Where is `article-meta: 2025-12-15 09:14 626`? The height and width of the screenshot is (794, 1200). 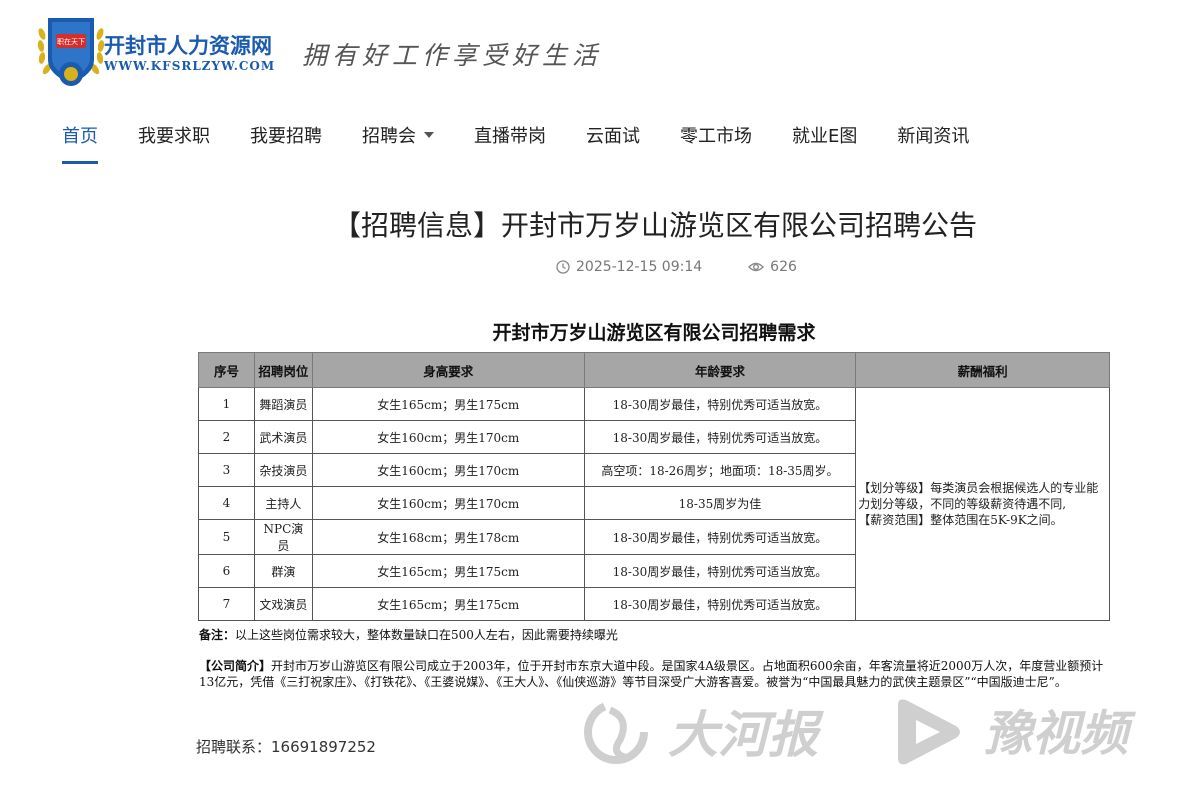 article-meta: 2025-12-15 09:14 626 is located at coordinates (676, 267).